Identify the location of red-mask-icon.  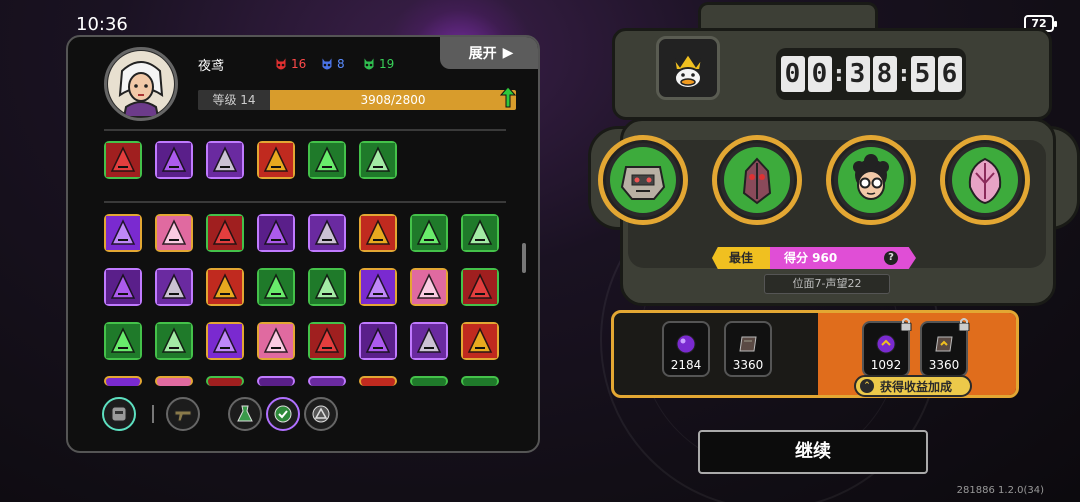
(281, 63).